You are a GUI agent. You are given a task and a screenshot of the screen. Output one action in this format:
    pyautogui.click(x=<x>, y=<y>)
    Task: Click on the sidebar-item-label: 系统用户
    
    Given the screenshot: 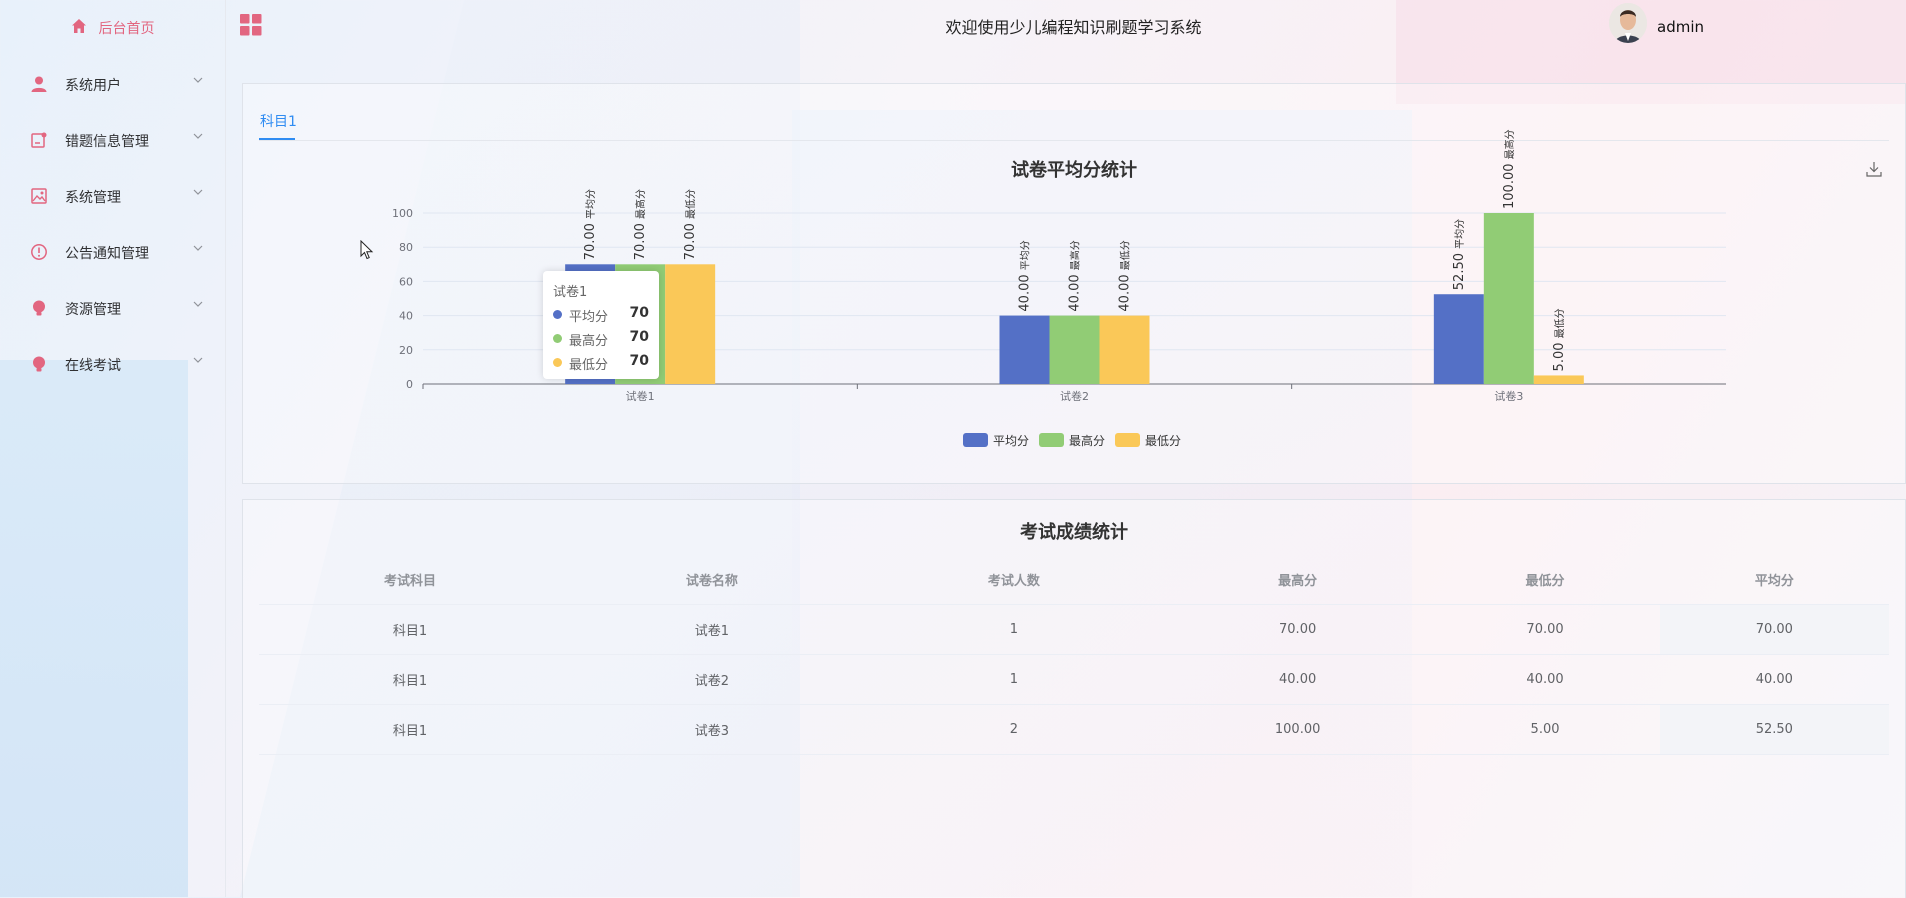 What is the action you would take?
    pyautogui.click(x=93, y=86)
    